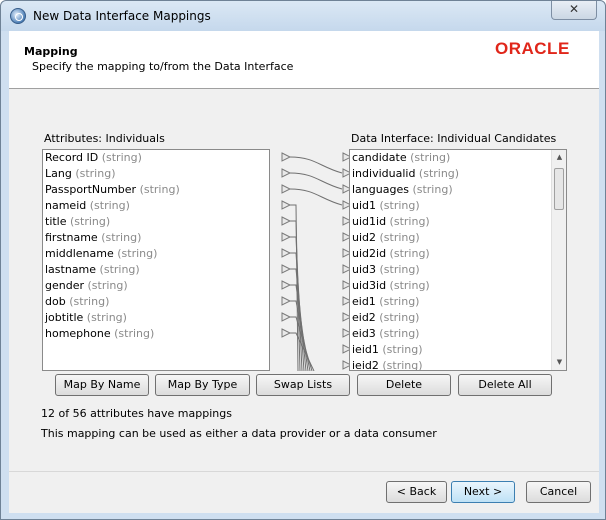 The height and width of the screenshot is (520, 606). Describe the element at coordinates (574, 10) in the screenshot. I see `close-button: ✕` at that location.